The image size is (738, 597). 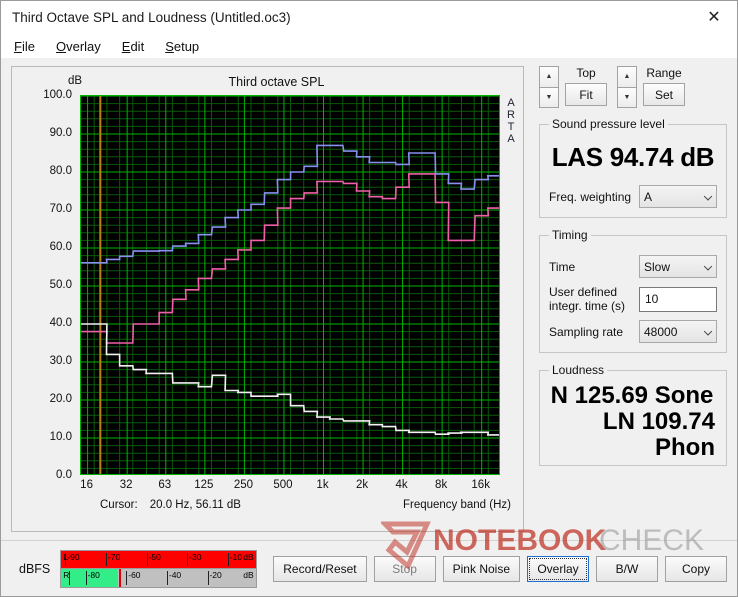 What do you see at coordinates (248, 575) in the screenshot?
I see `meter-unit-right: dB` at bounding box center [248, 575].